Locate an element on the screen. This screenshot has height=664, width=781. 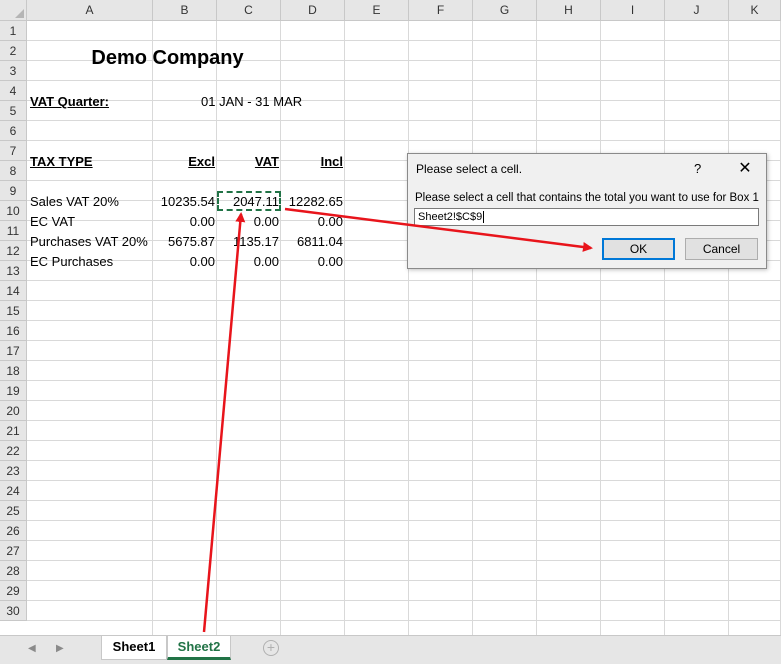
row-header-4: 4 is located at coordinates (13, 91).